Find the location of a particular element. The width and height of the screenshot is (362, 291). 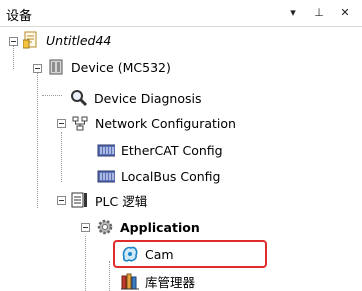

close-icon: ✕ is located at coordinates (345, 12).